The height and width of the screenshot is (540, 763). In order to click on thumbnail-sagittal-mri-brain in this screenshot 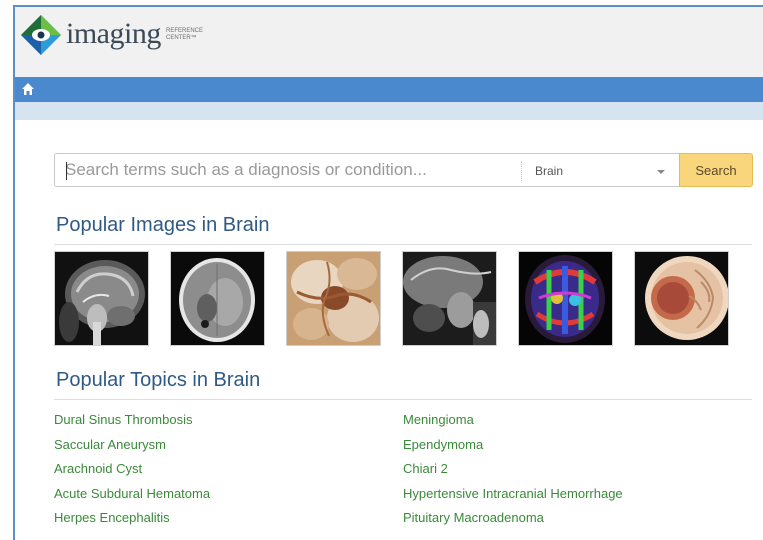, I will do `click(101, 298)`.